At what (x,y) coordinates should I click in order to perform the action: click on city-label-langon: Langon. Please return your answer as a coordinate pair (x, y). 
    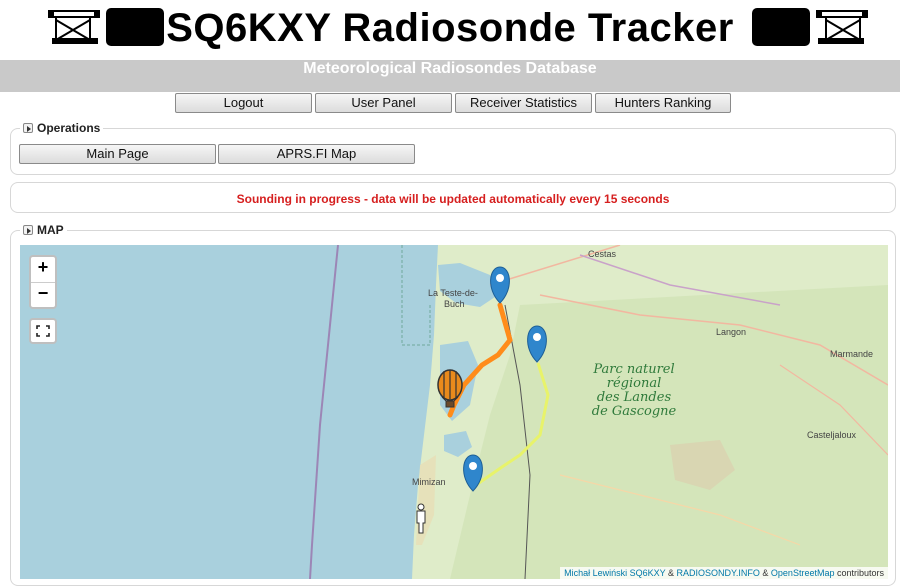
    Looking at the image, I should click on (731, 332).